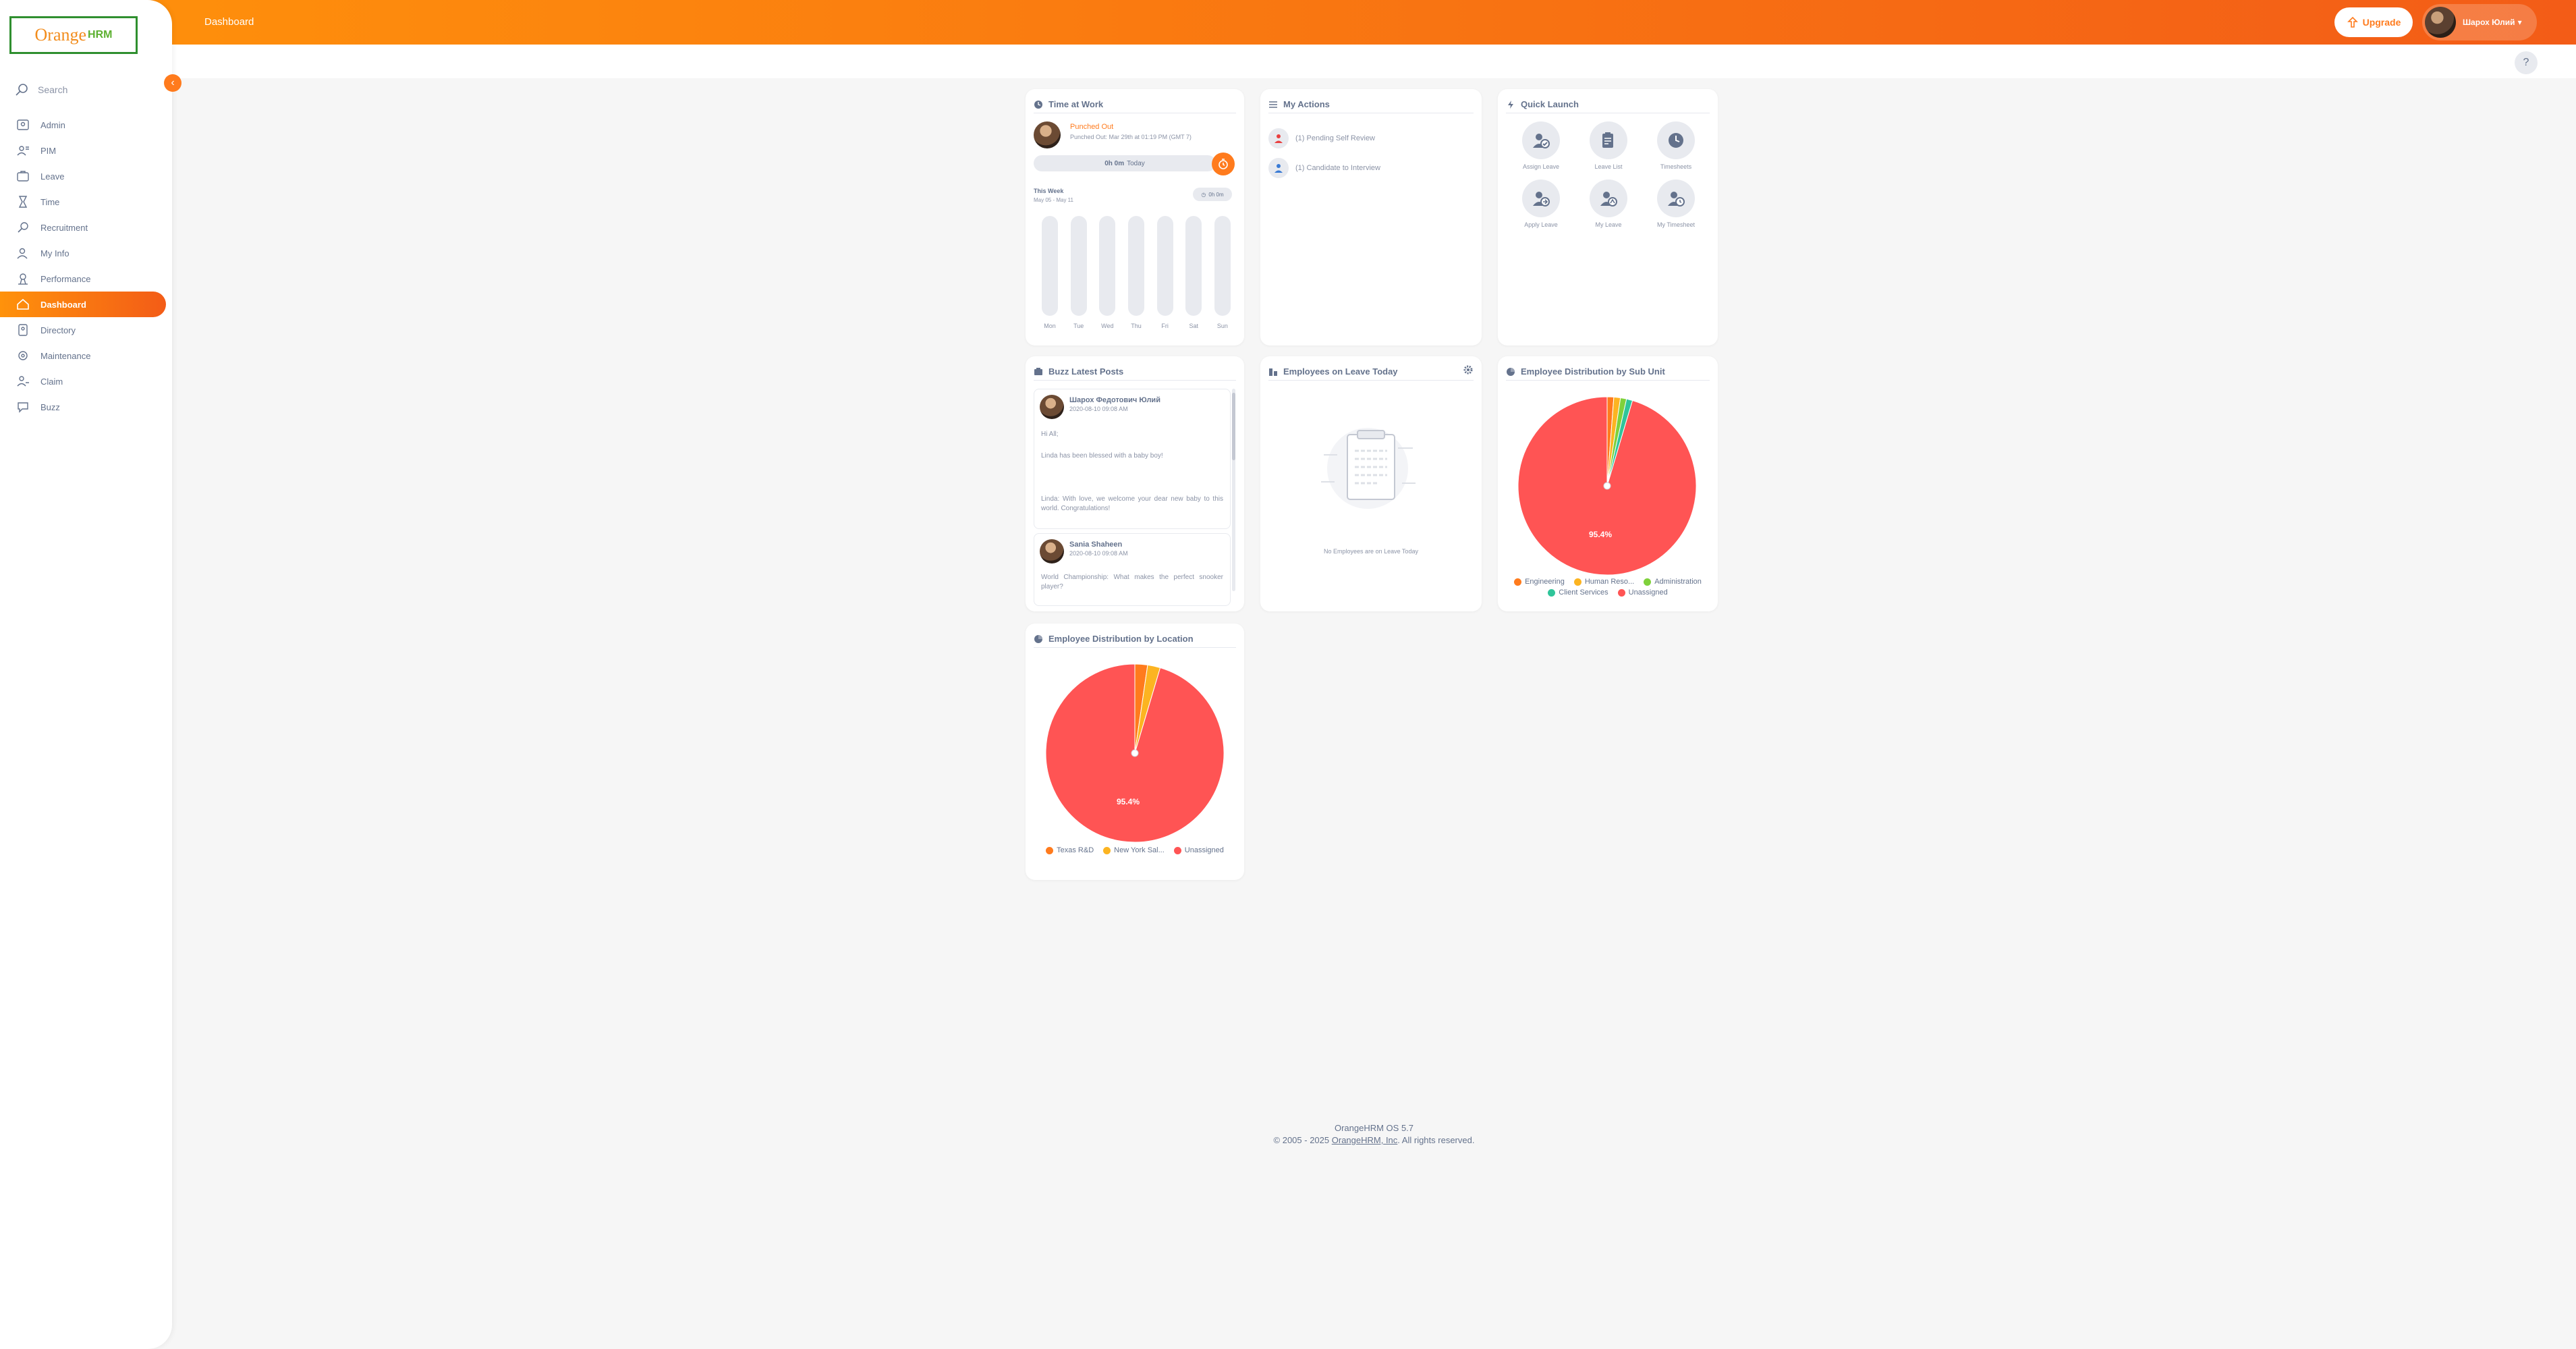  I want to click on quick-launch-assign-leave: Assign Leave, so click(1541, 145).